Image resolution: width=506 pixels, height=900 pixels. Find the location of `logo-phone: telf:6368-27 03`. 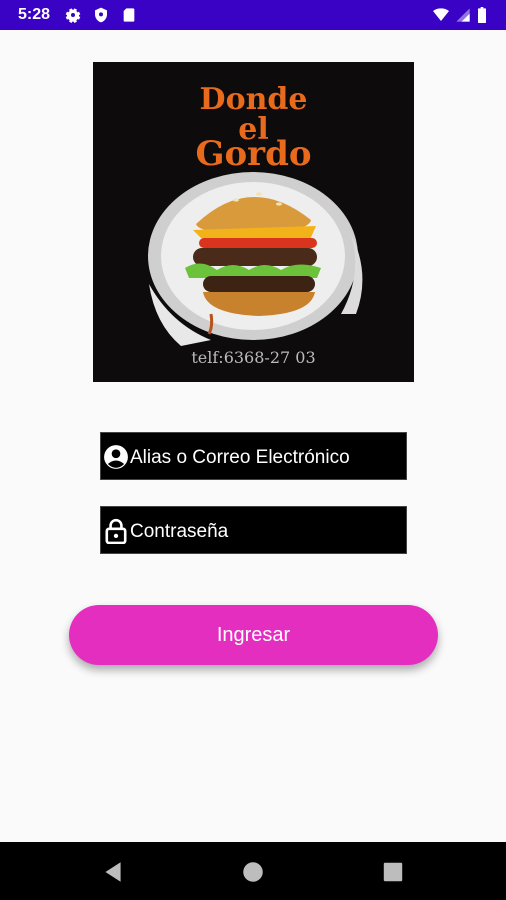

logo-phone: telf:6368-27 03 is located at coordinates (253, 357).